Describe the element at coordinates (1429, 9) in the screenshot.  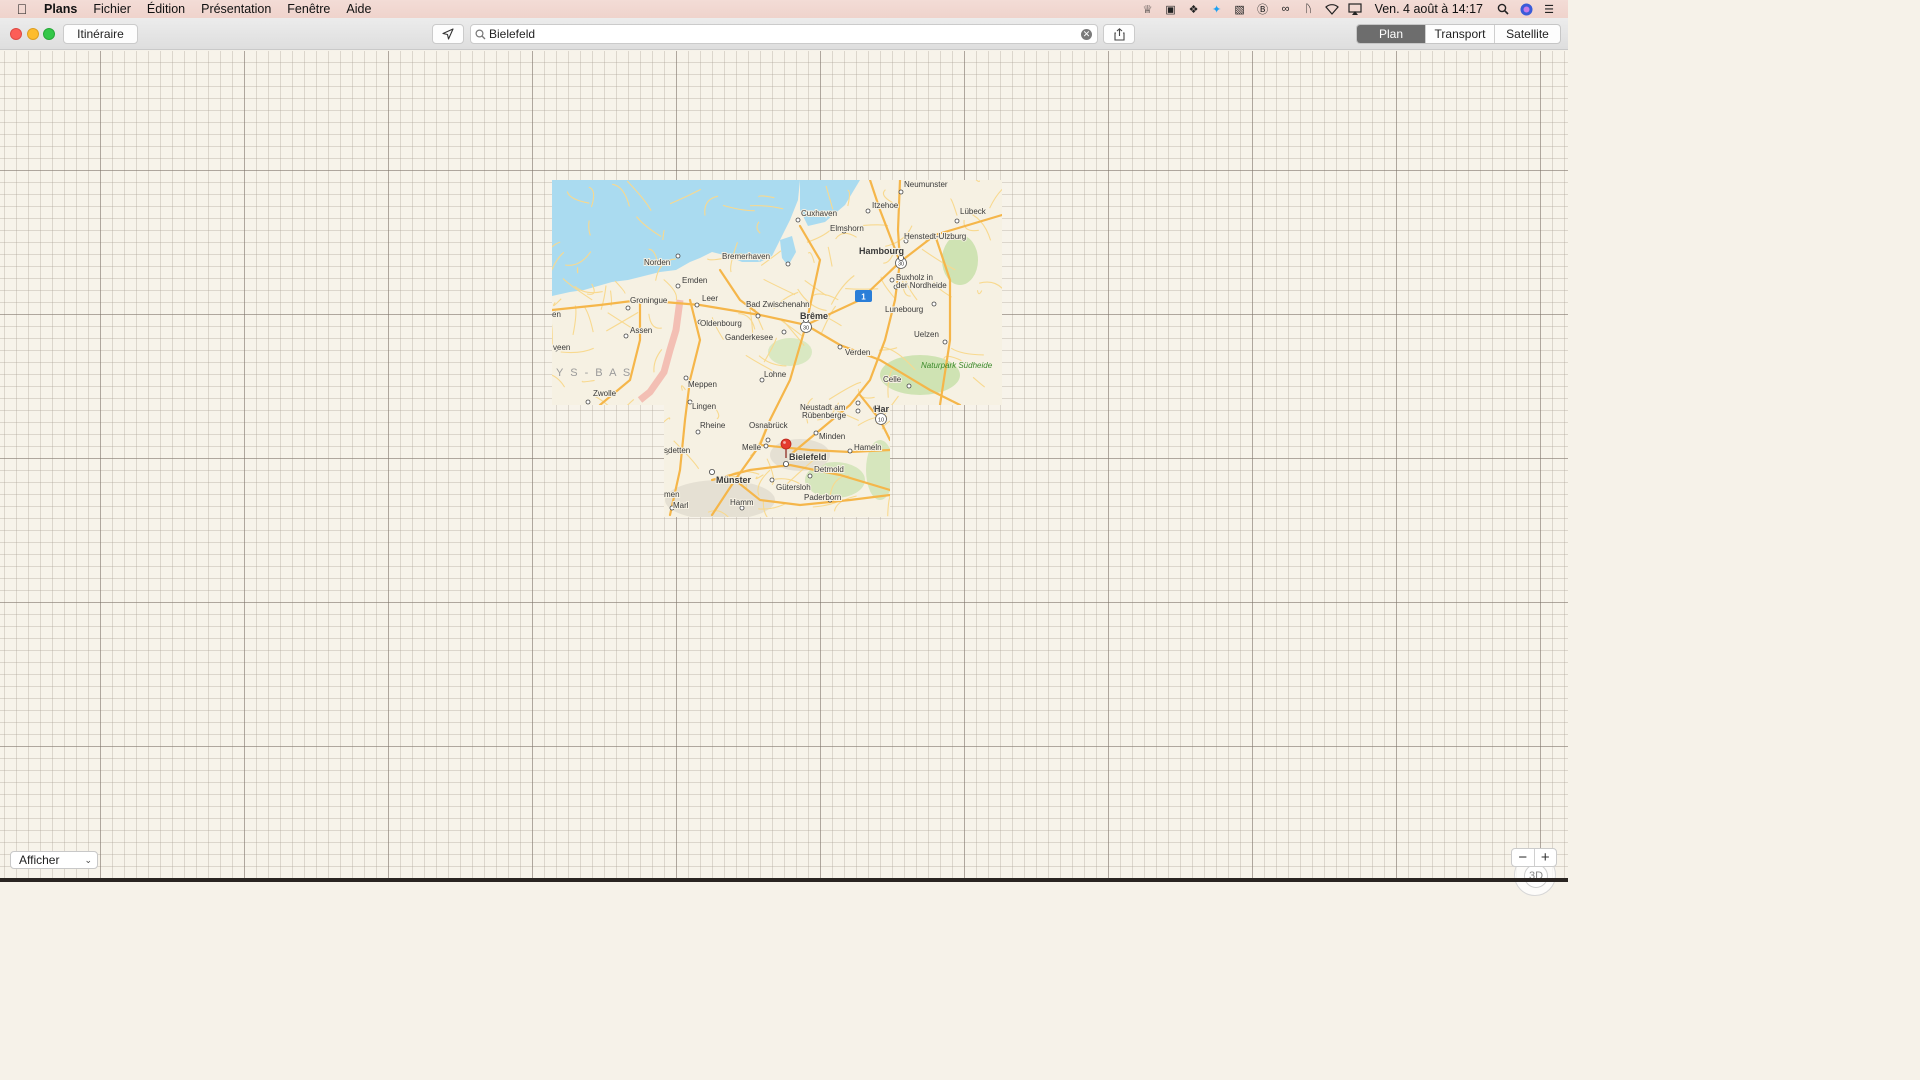
I see `menu-clock: Ven. 4 août à 14:17` at that location.